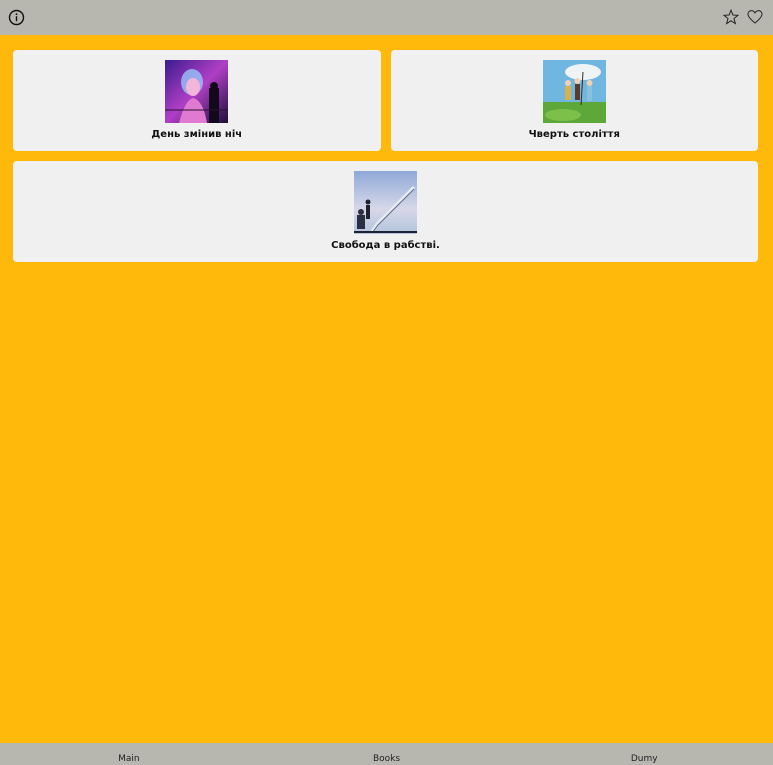 This screenshot has width=773, height=765. Describe the element at coordinates (129, 759) in the screenshot. I see `nav-label: Main` at that location.